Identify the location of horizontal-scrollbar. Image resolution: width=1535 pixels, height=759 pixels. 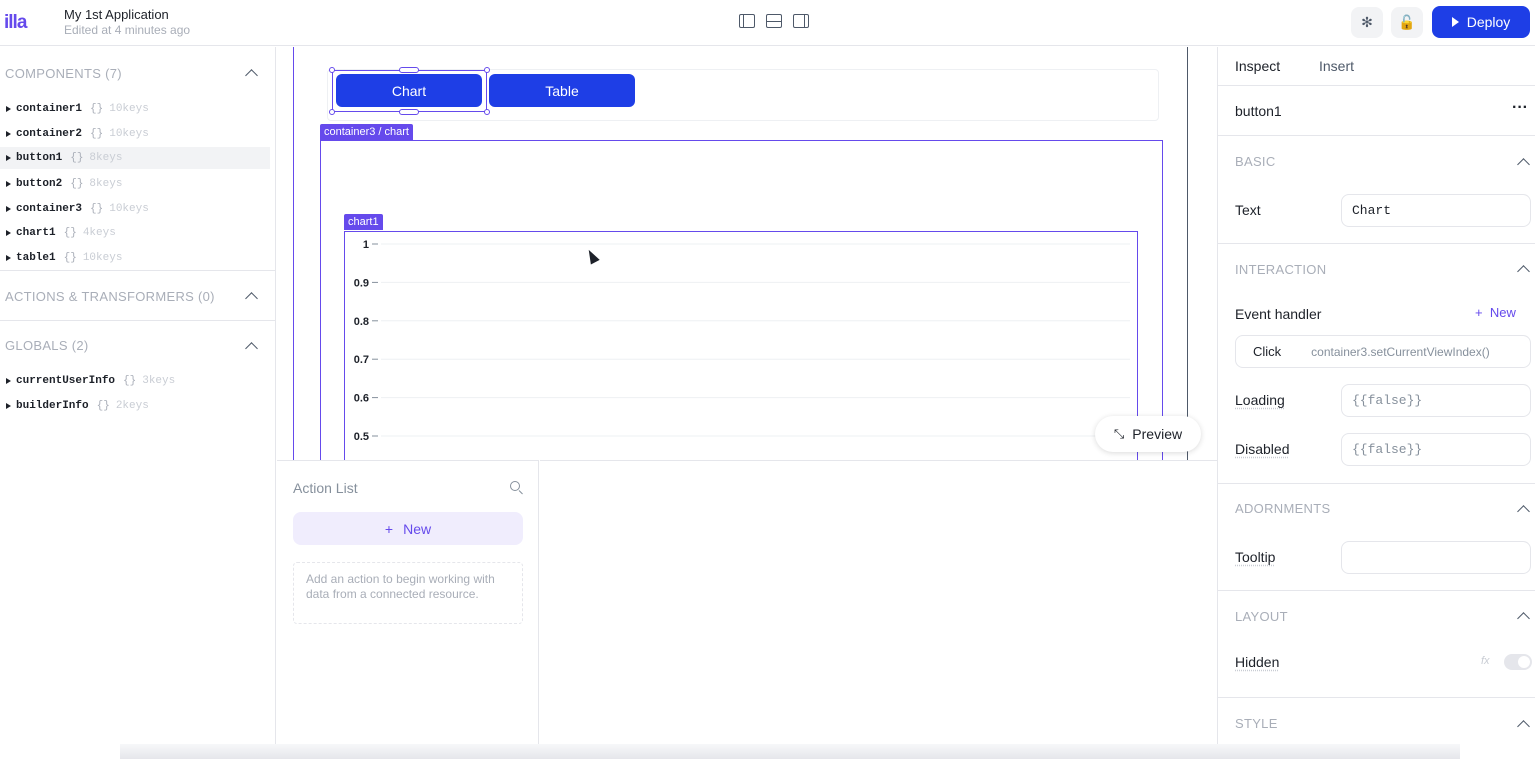
(790, 751).